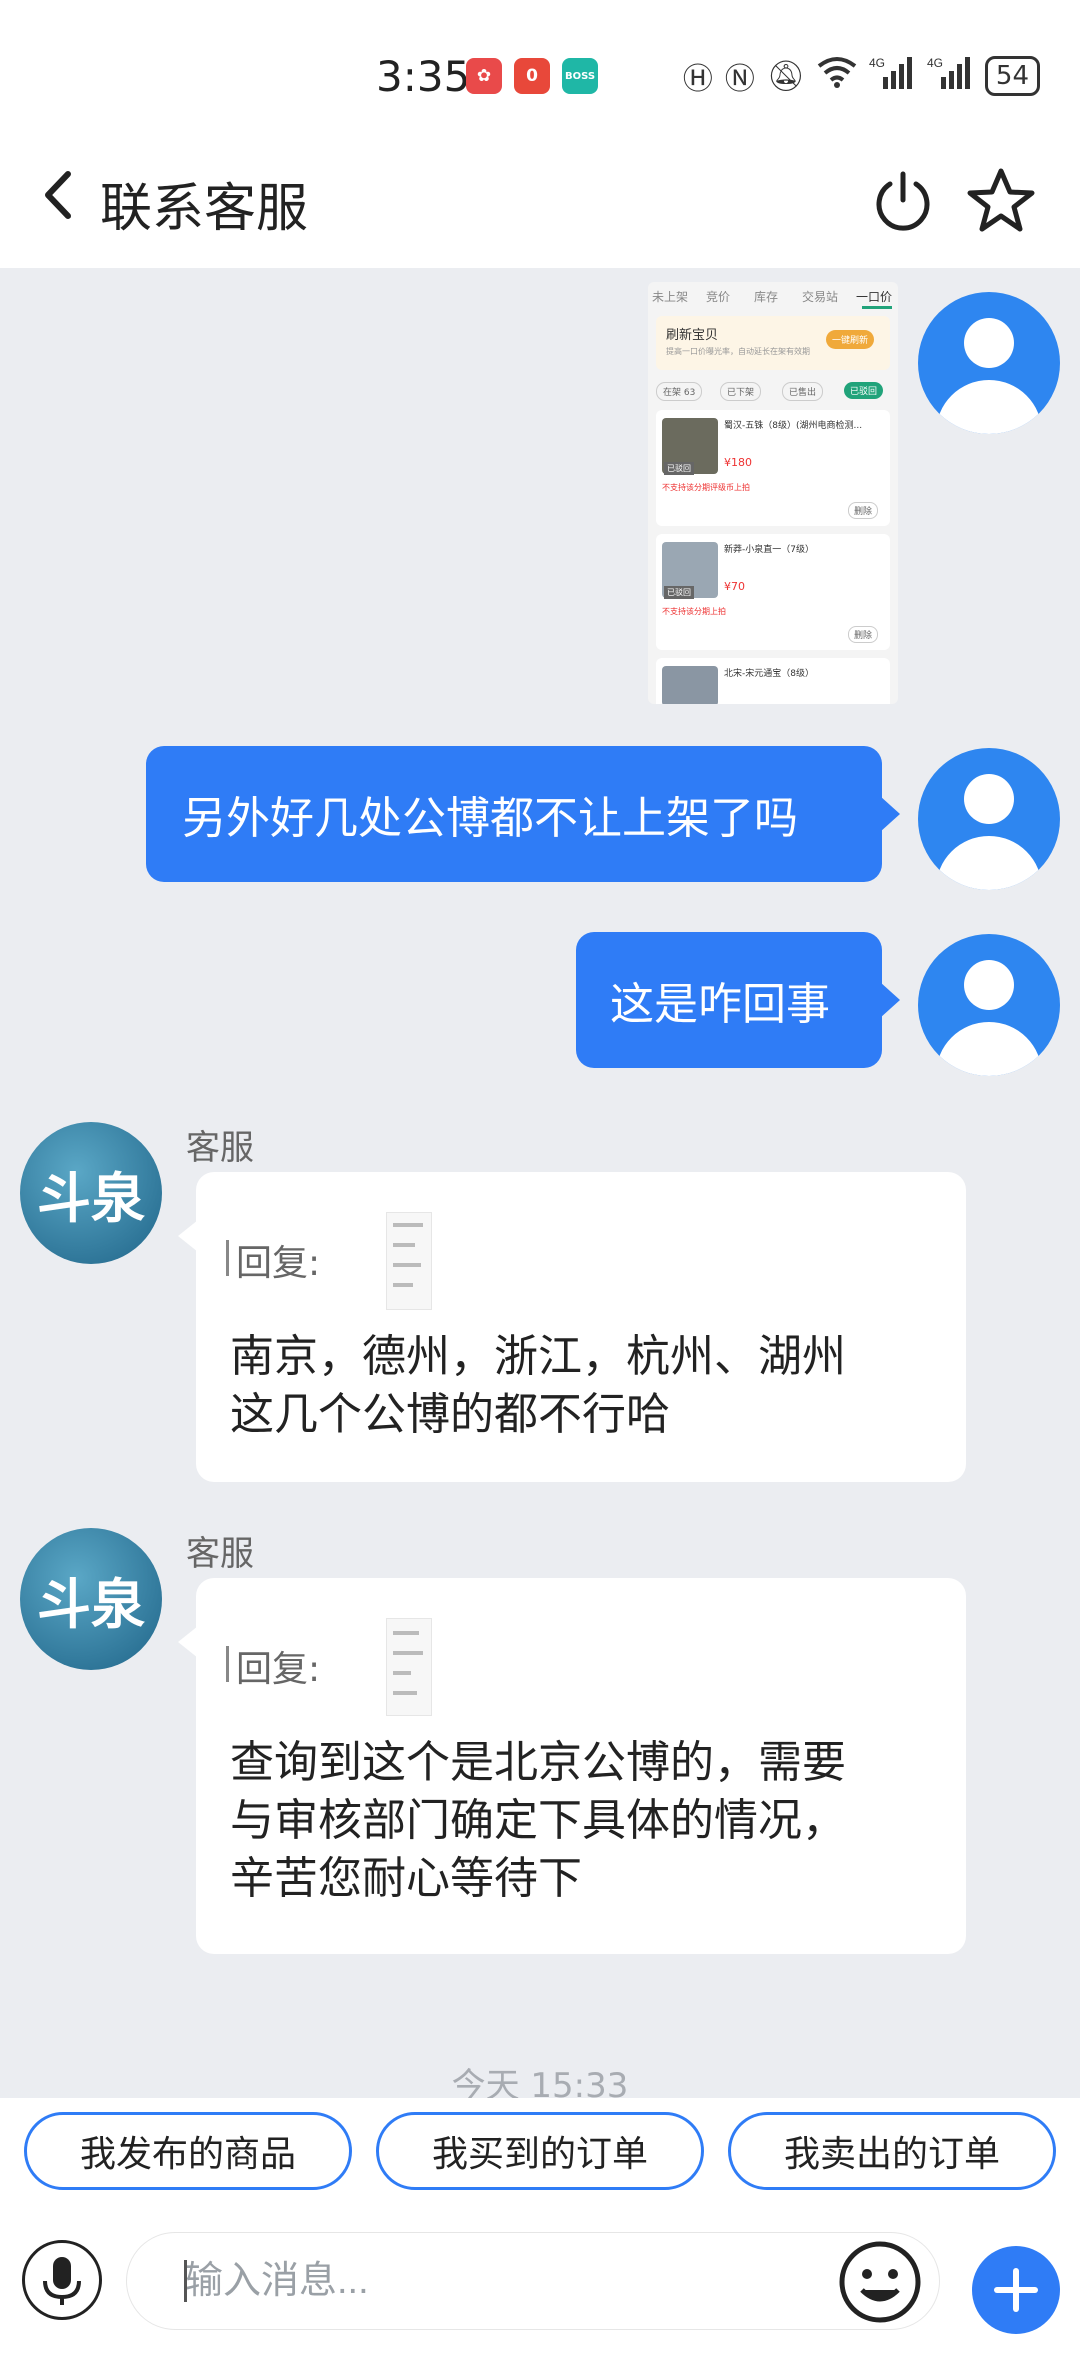  What do you see at coordinates (540, 2151) in the screenshot?
I see `my-purchases-button: 我买到的订单` at bounding box center [540, 2151].